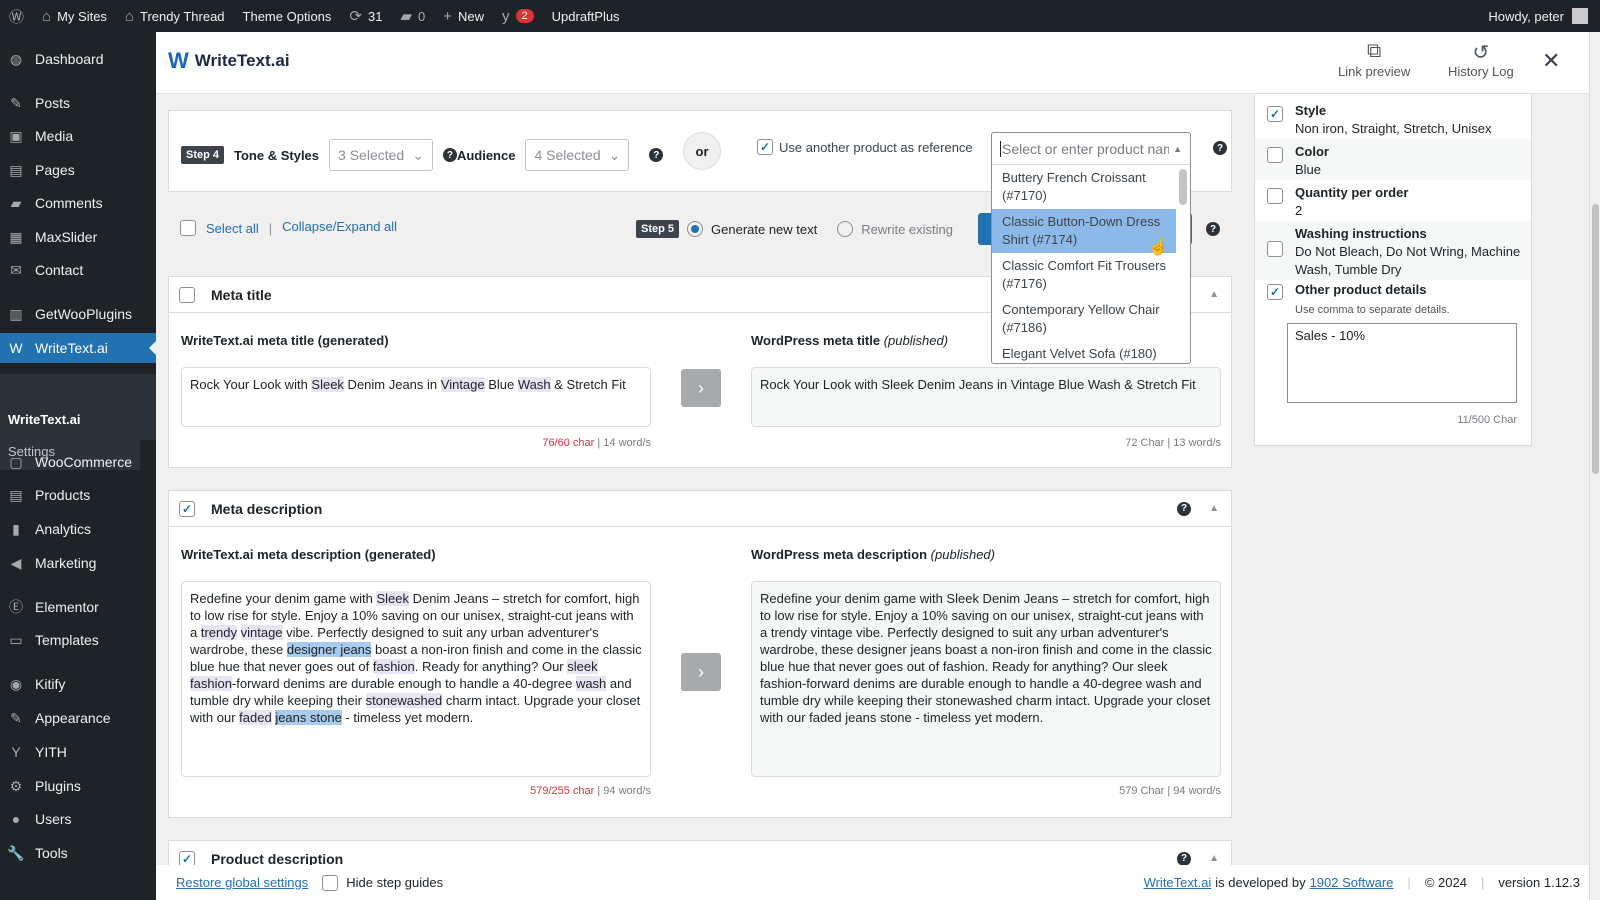 This screenshot has width=1600, height=900. Describe the element at coordinates (1183, 187) in the screenshot. I see `list-scrollbar` at that location.